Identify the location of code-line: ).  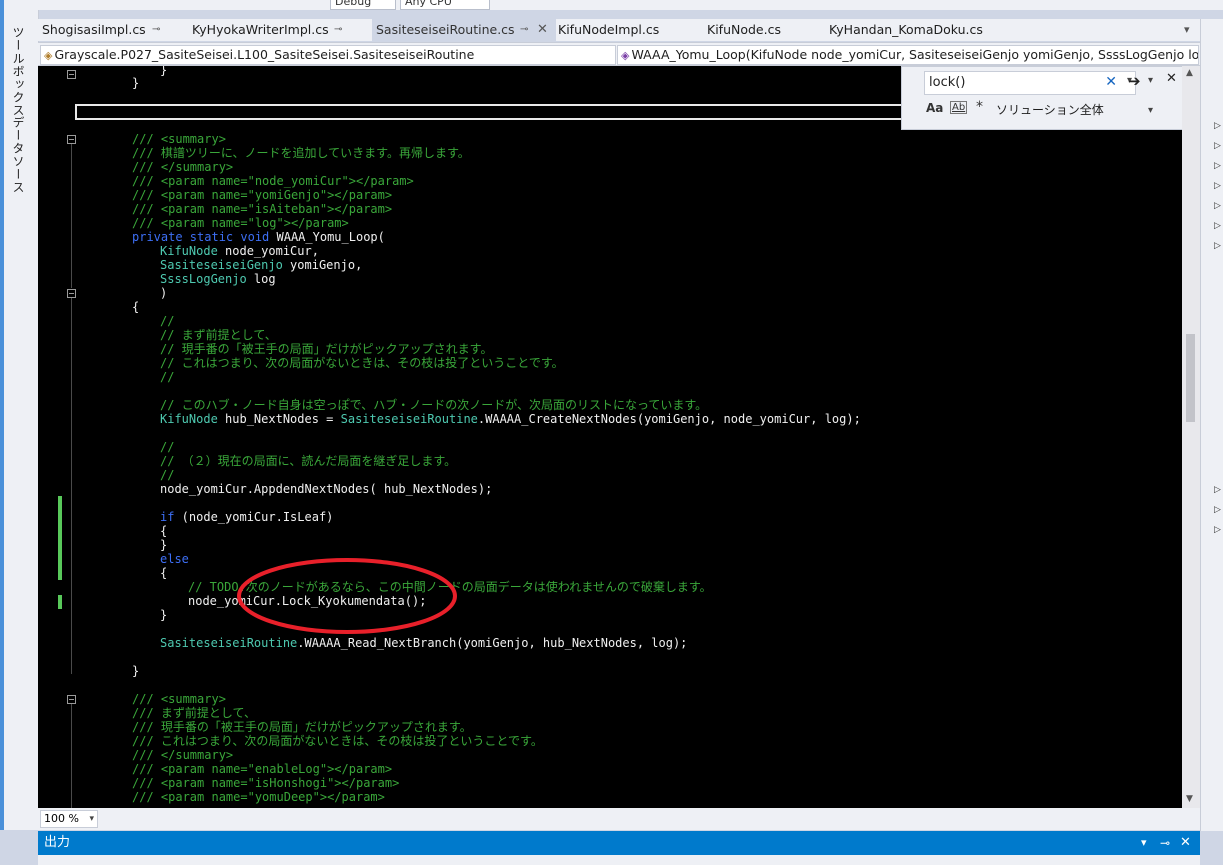
(164, 293).